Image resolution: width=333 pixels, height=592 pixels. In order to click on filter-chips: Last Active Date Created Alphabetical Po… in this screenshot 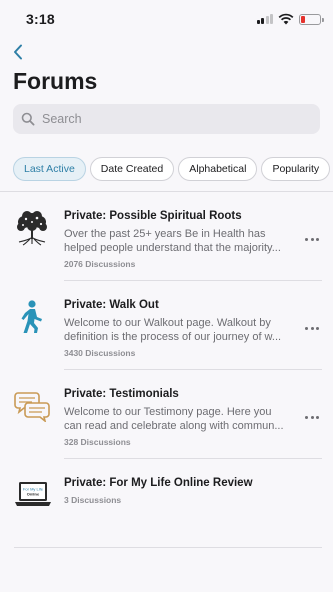, I will do `click(173, 169)`.